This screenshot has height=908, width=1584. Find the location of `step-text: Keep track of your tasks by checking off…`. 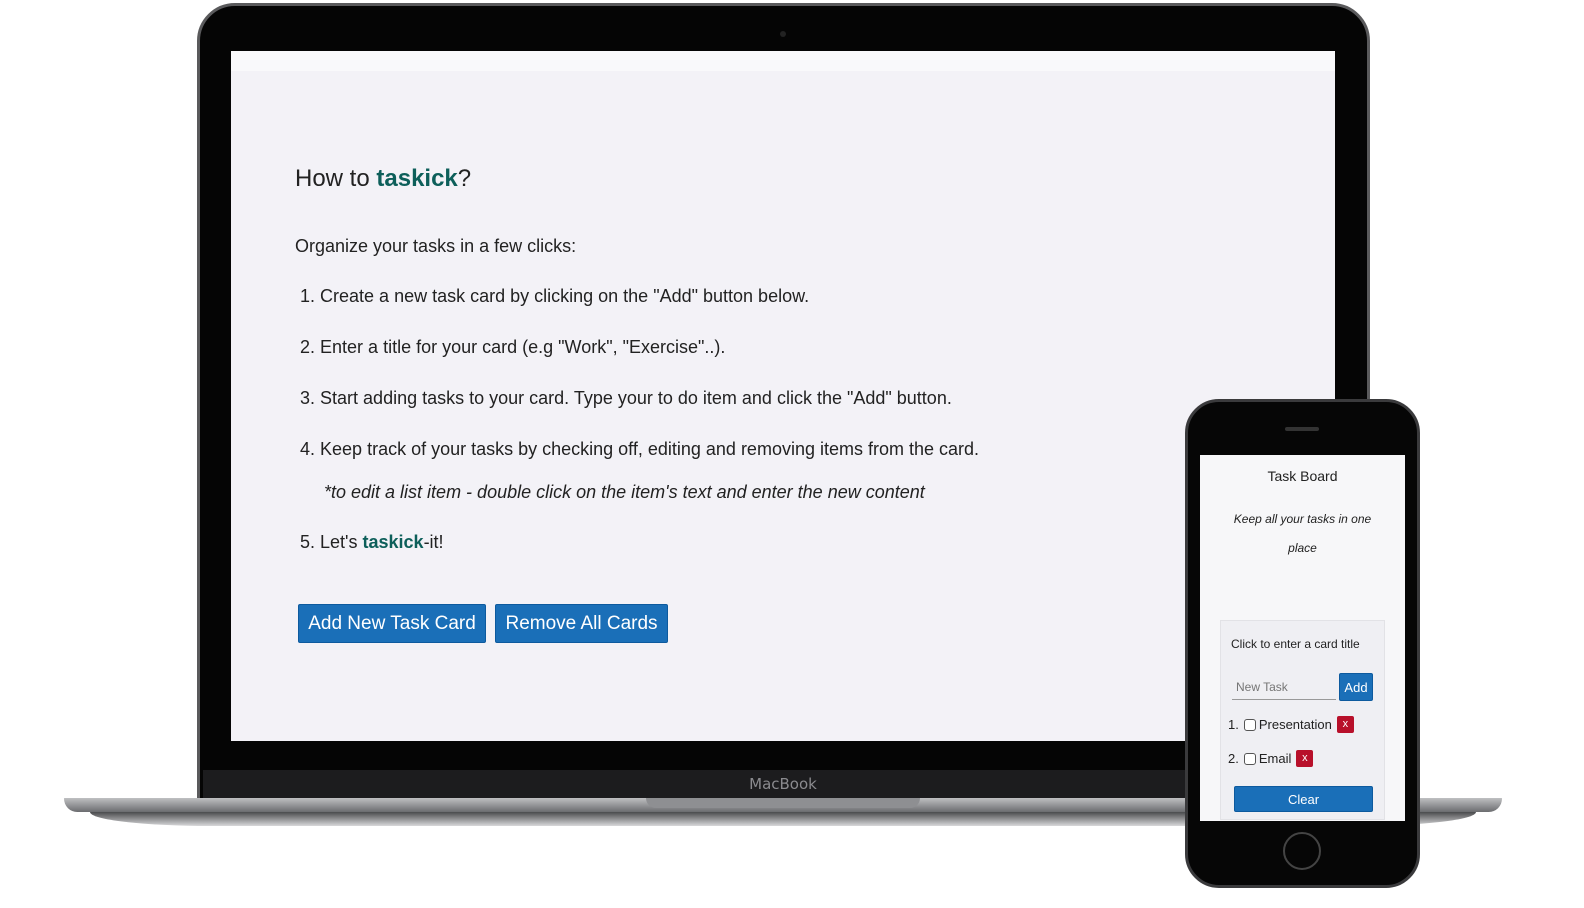

step-text: Keep track of your tasks by checking off… is located at coordinates (650, 449).